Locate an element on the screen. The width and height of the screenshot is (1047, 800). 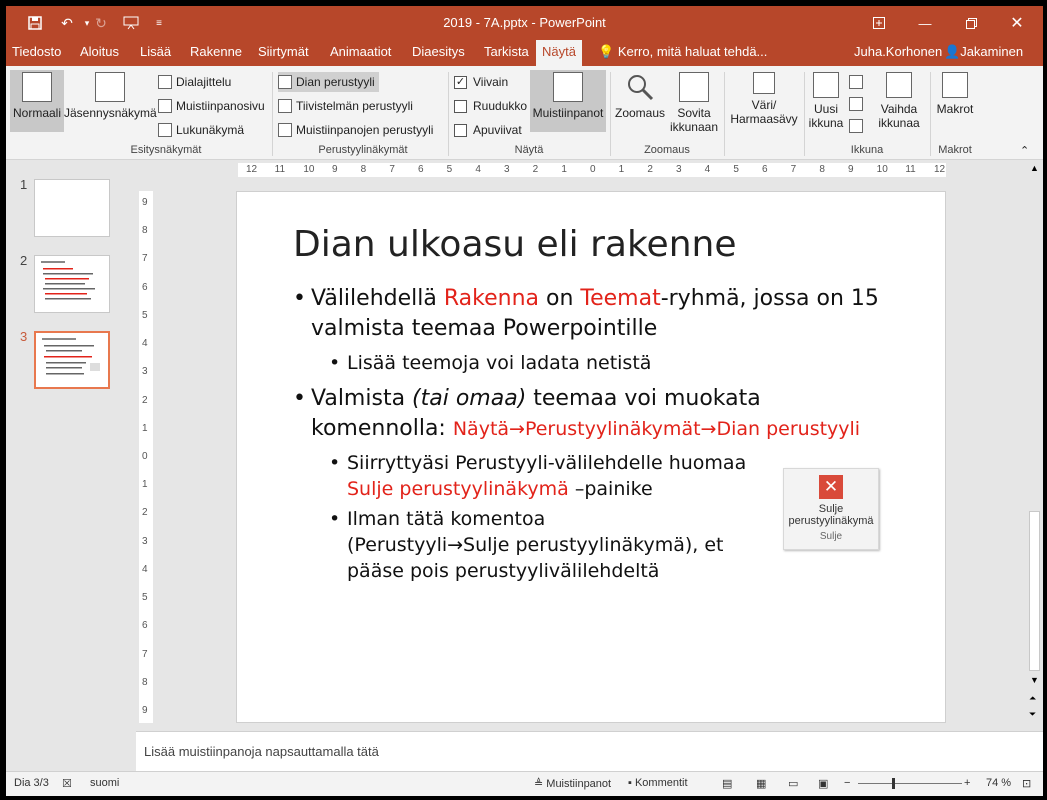
outline-view-button: Jäsennysnäkymä is located at coordinates (110, 101).